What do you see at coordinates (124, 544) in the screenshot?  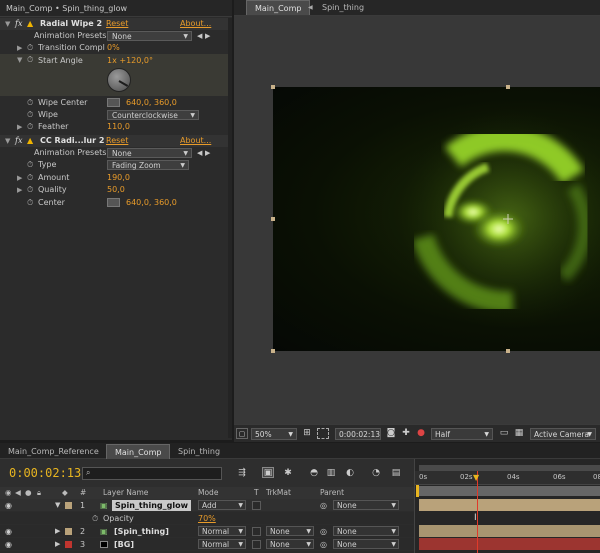 I see `layer-name: [BG]` at bounding box center [124, 544].